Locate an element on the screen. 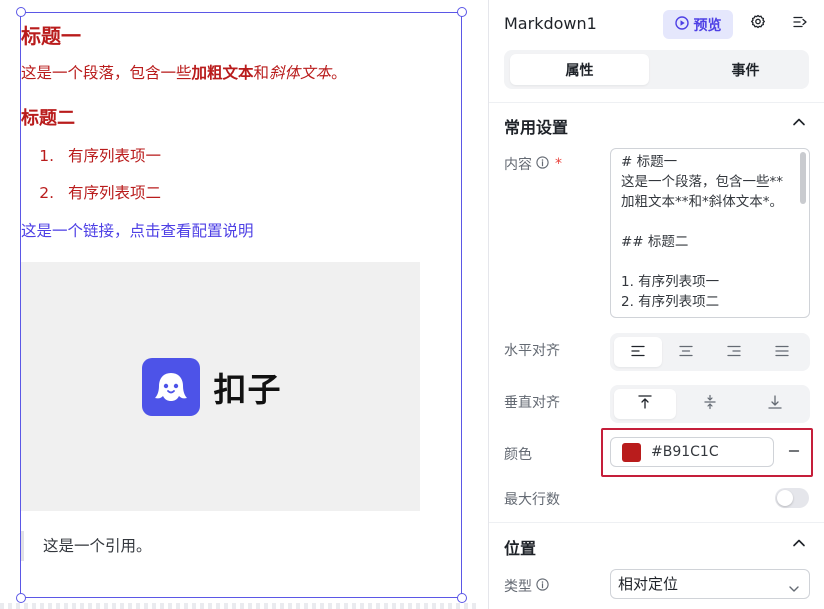 The width and height of the screenshot is (824, 609). paragraph-italic-text: 斜体文本 is located at coordinates (300, 73).